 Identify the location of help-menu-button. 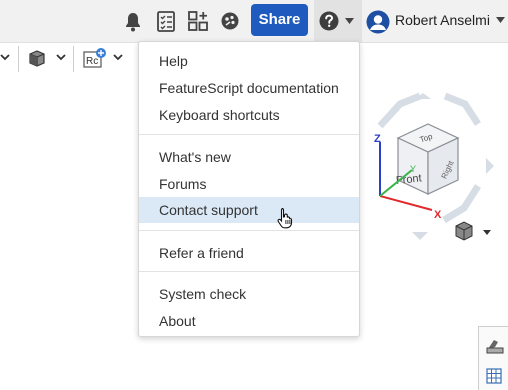
(338, 21).